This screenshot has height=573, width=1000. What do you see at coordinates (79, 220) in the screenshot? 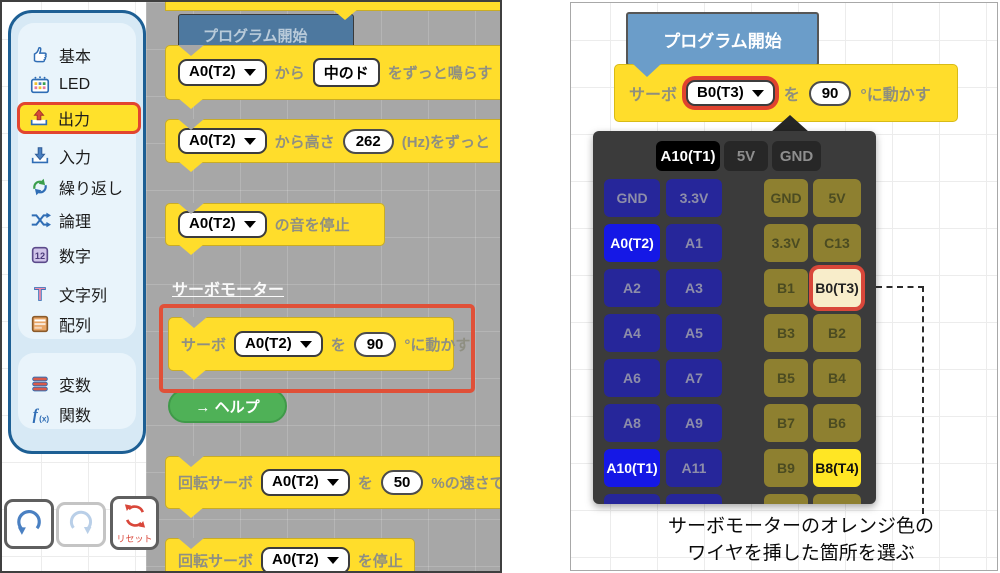
I see `sidebar-item-logic: 論理` at bounding box center [79, 220].